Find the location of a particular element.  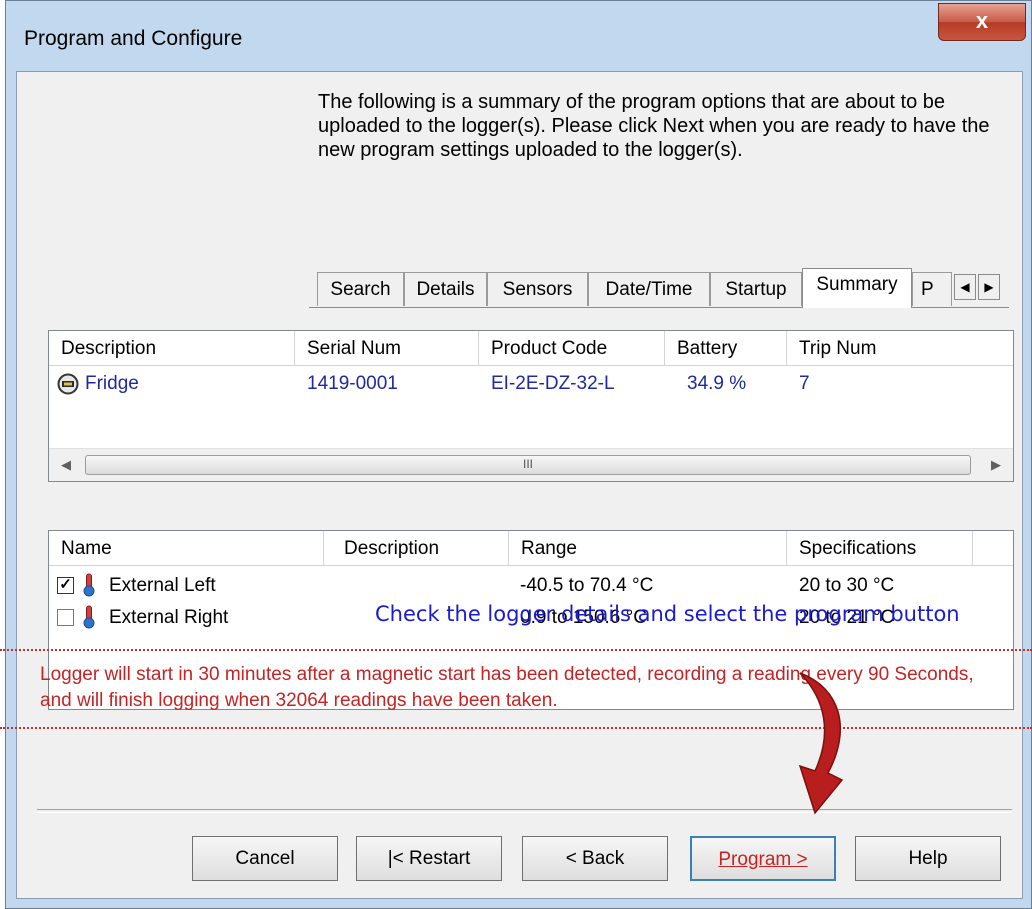

sensor-specs: 20 to 30 °C is located at coordinates (847, 585).